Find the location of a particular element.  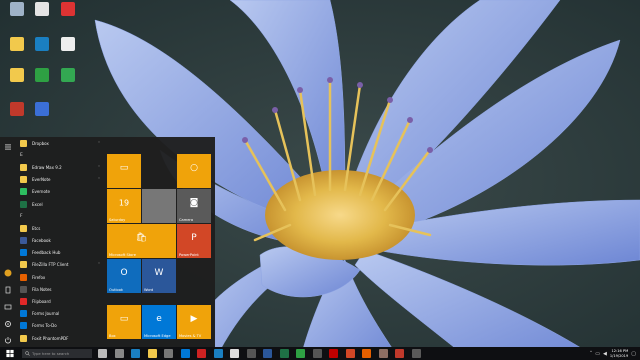

taskbar-excel-icon is located at coordinates (284, 353).